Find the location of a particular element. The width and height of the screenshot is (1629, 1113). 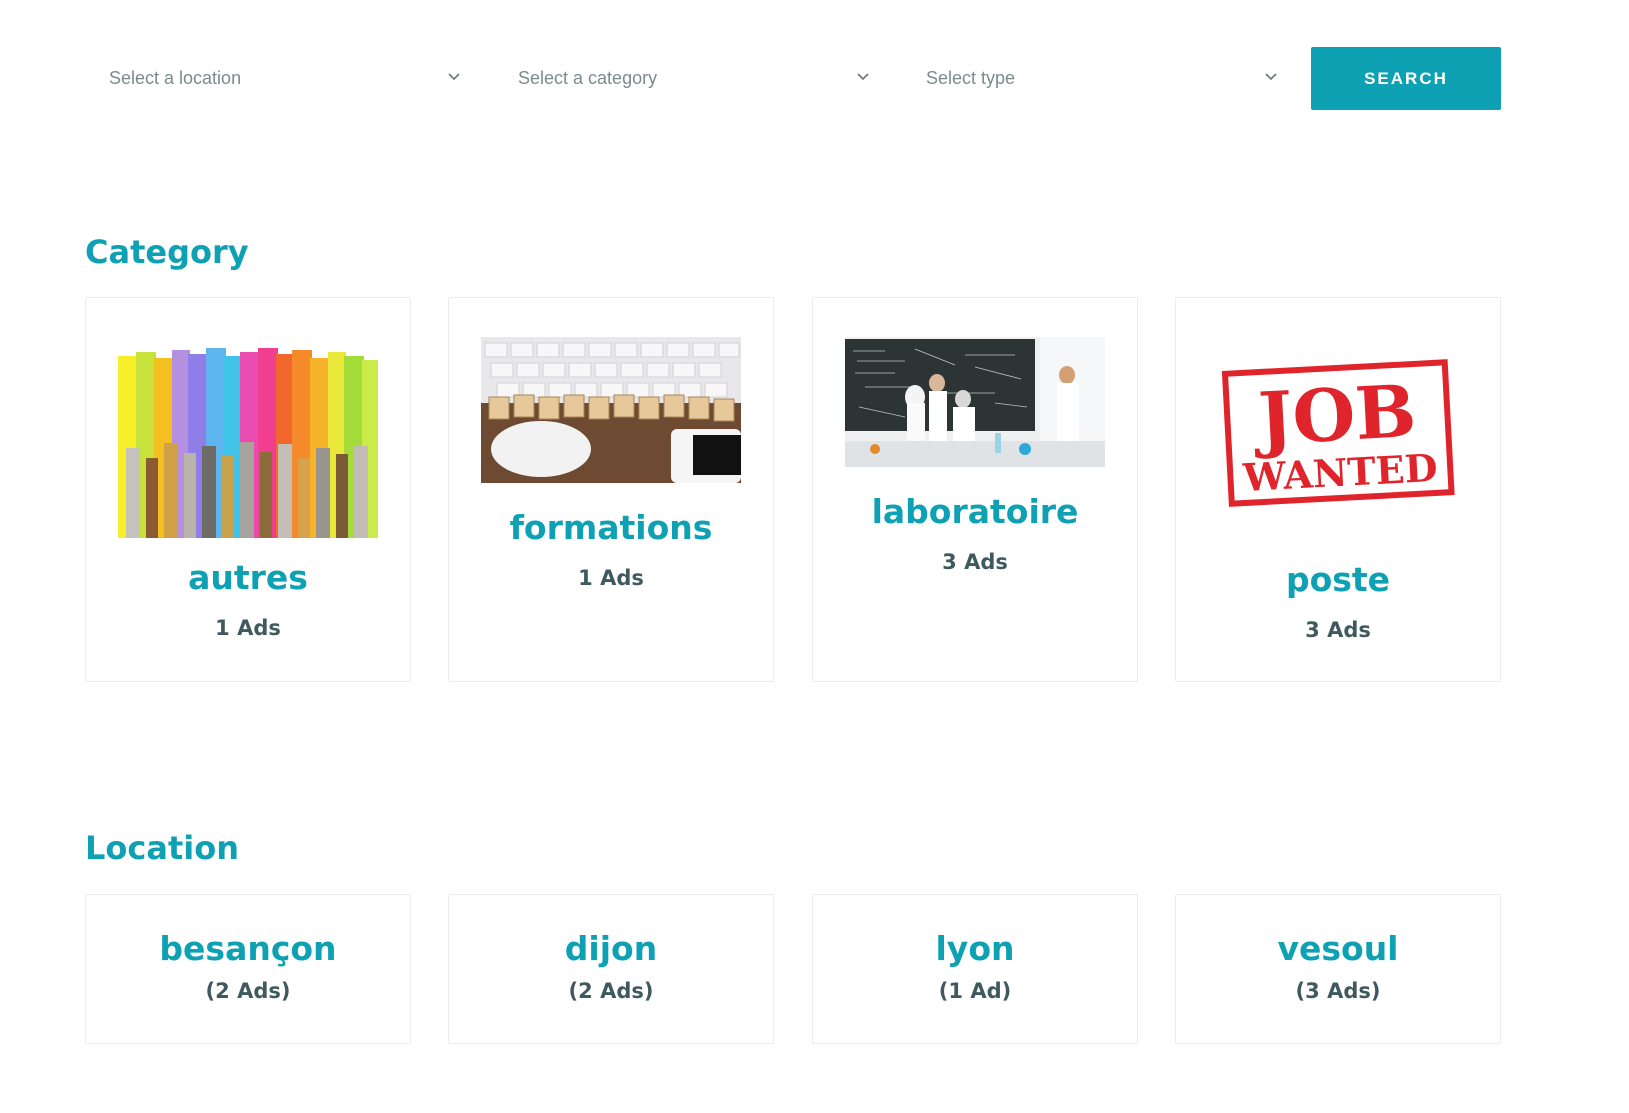

category-name: autres is located at coordinates (248, 577).